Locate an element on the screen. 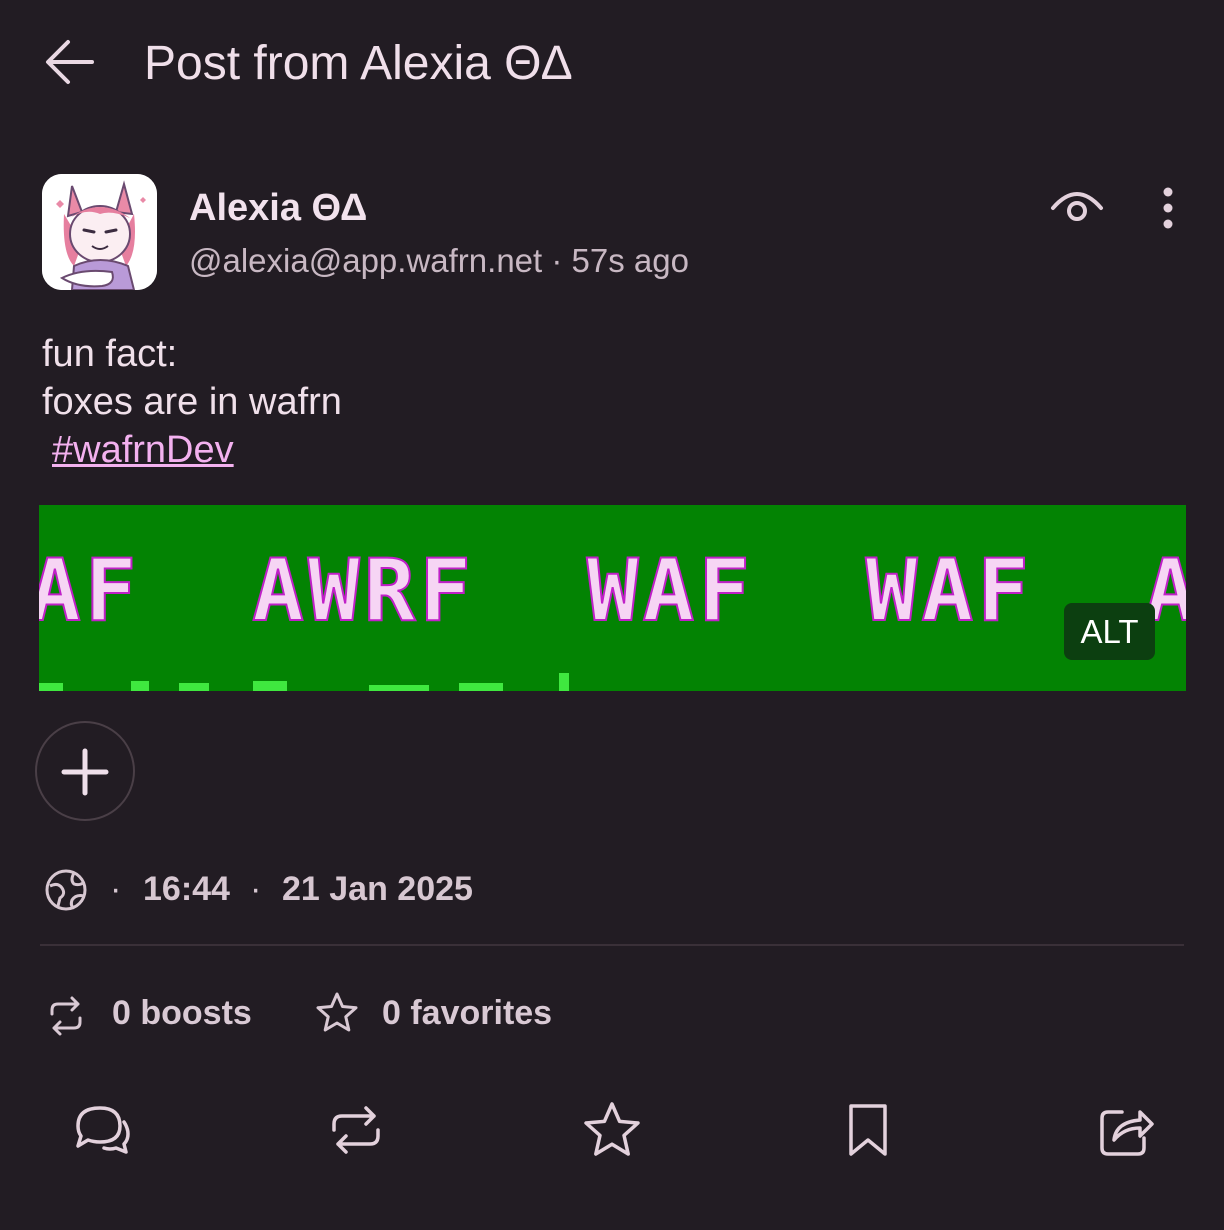 The height and width of the screenshot is (1230, 1224). boosts-count: 0 boosts is located at coordinates (182, 1013).